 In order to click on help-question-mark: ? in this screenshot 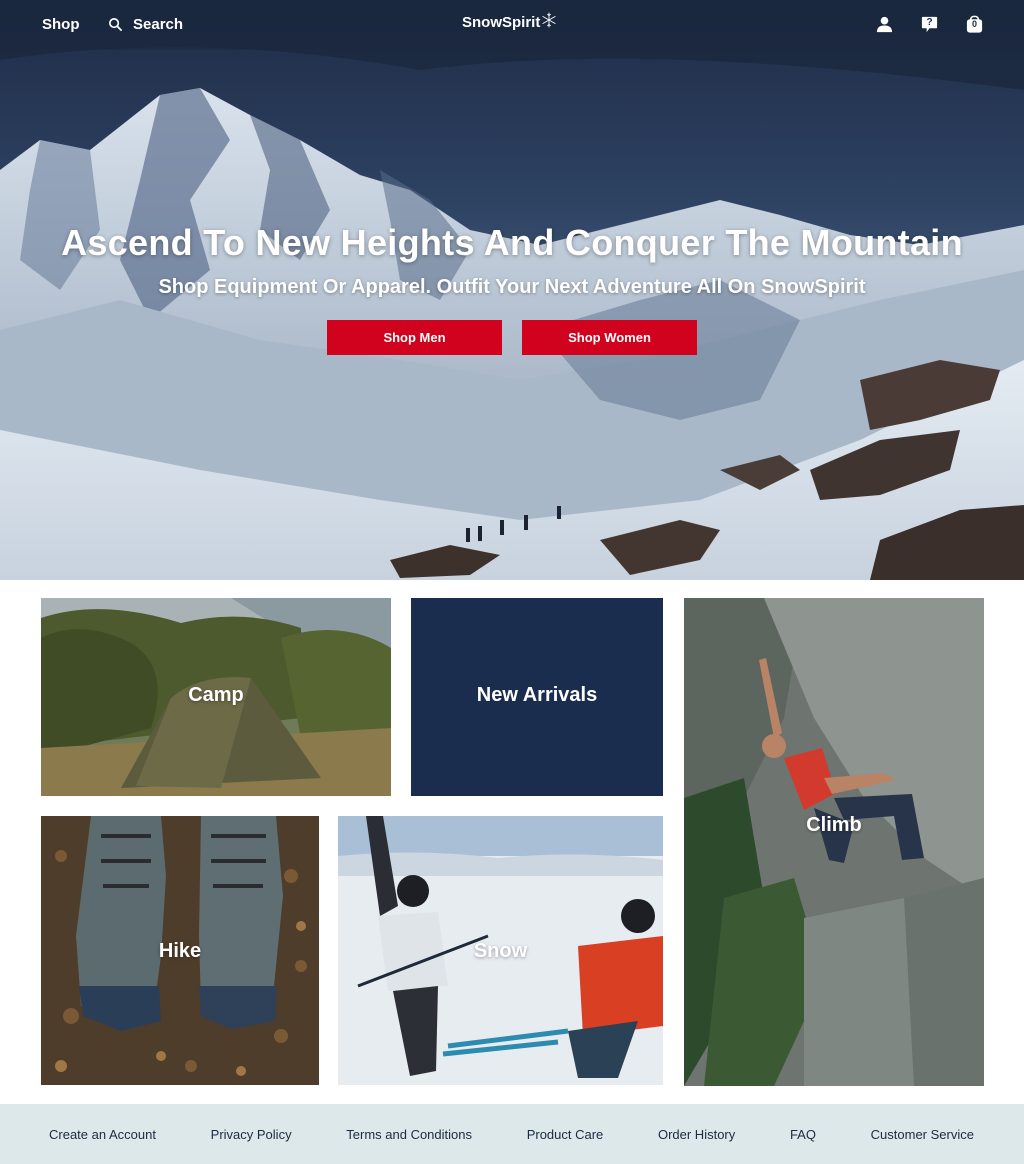, I will do `click(929, 22)`.